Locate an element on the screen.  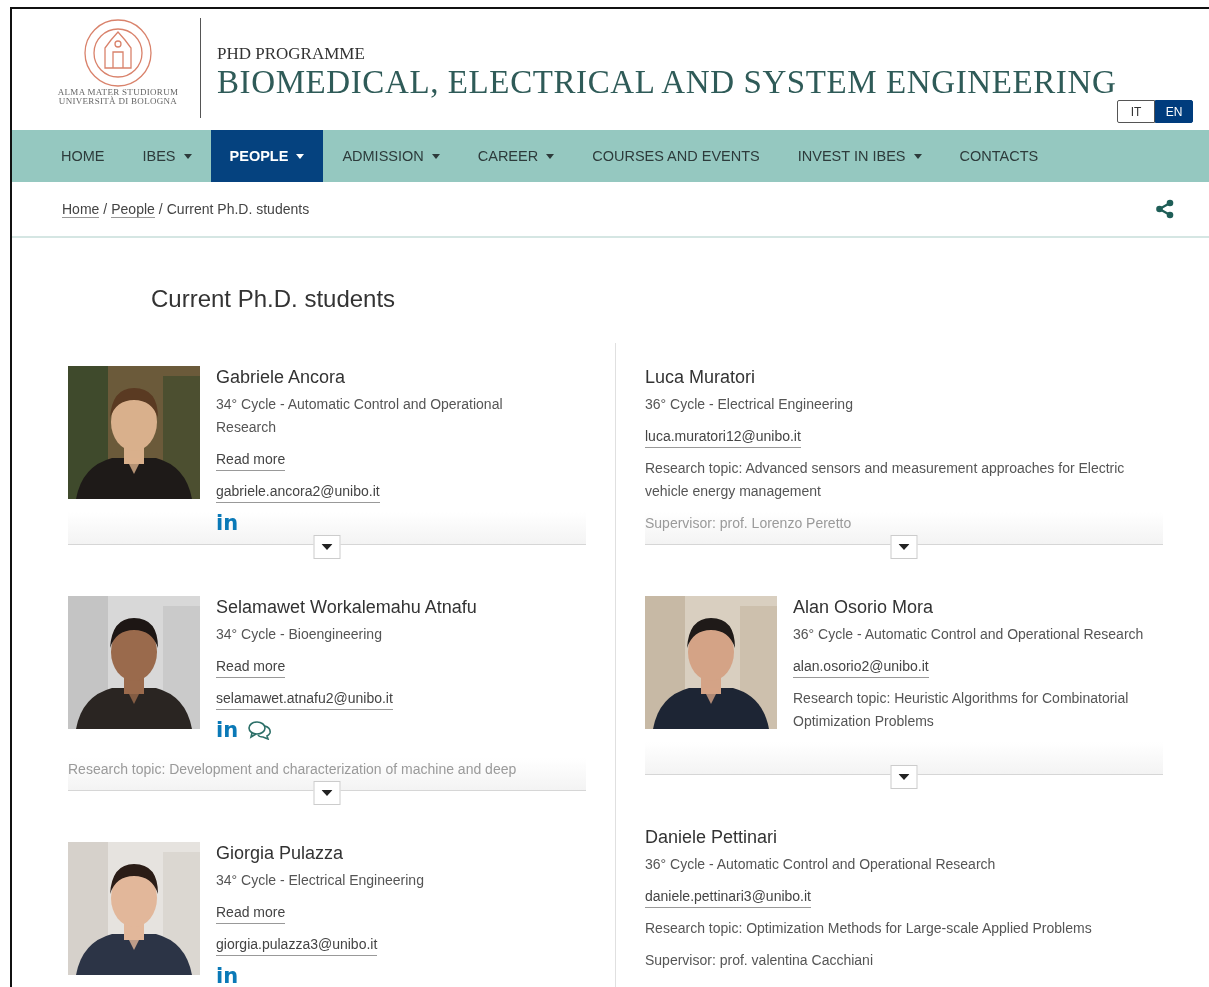
share-icon is located at coordinates (1165, 209).